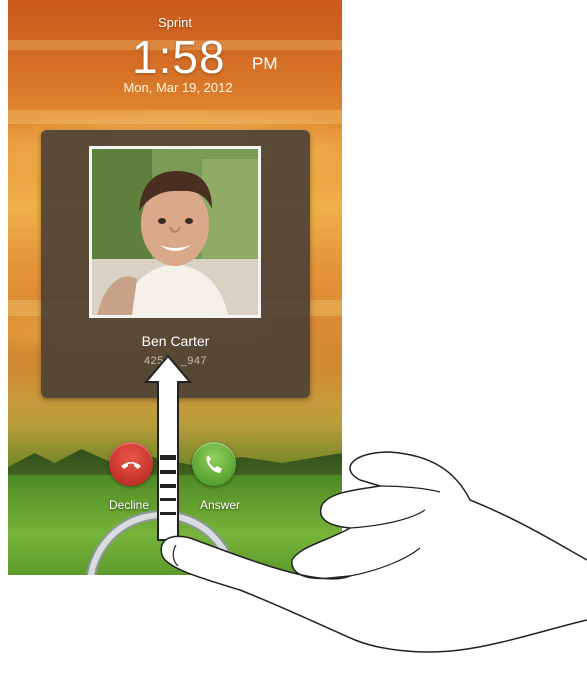  What do you see at coordinates (168, 447) in the screenshot?
I see `swipe-up-arrow-icon` at bounding box center [168, 447].